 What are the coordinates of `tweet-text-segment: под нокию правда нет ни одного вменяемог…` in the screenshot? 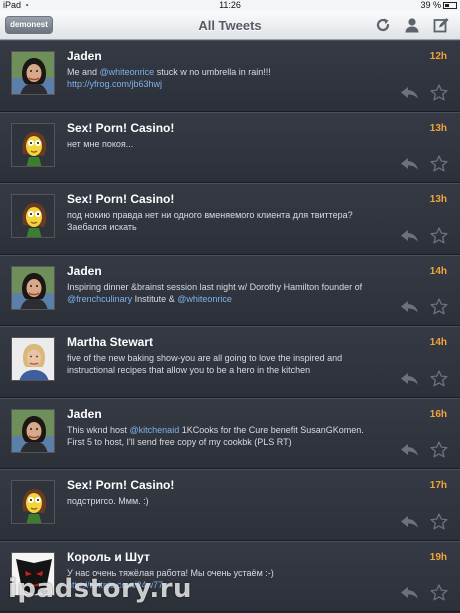 It's located at (210, 221).